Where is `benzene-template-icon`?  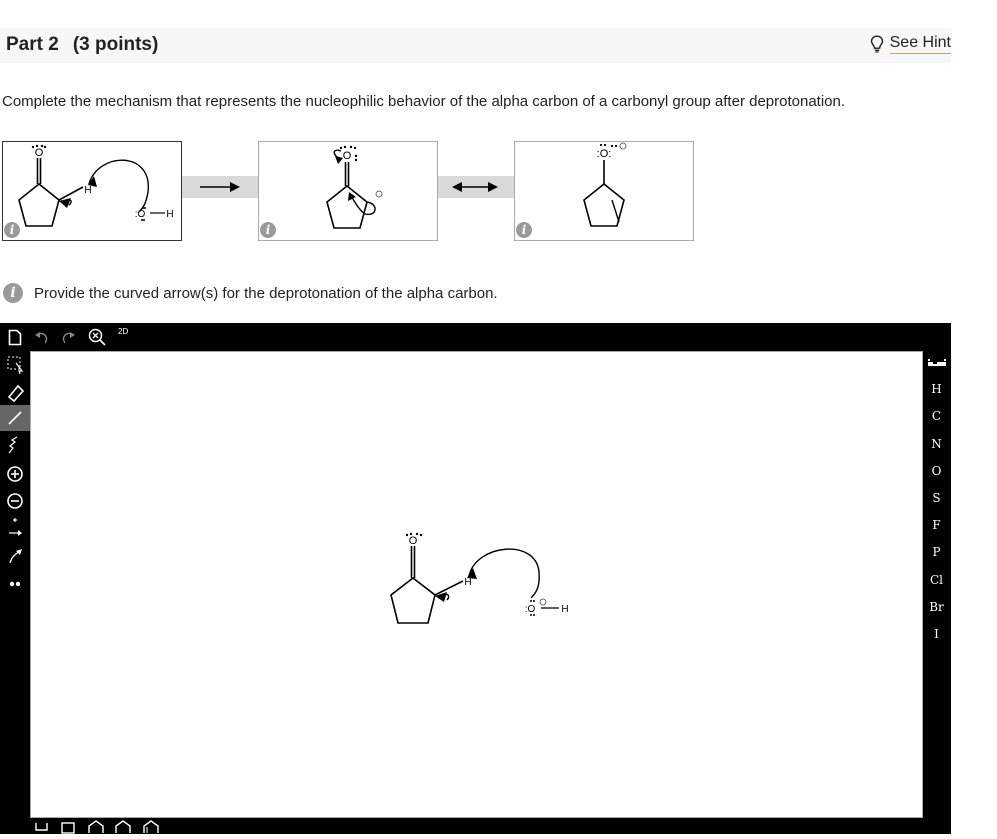 benzene-template-icon is located at coordinates (151, 826).